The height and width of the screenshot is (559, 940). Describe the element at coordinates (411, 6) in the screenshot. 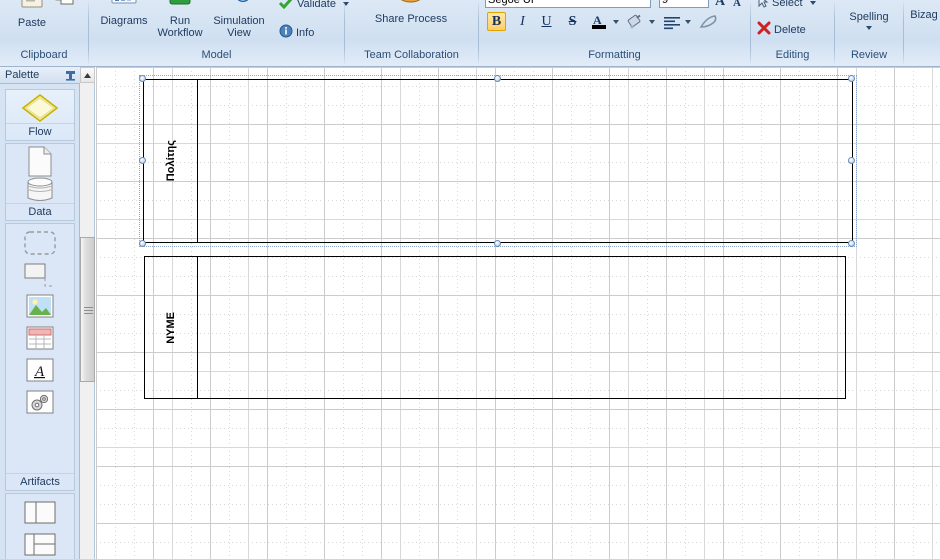

I see `share-process-icon` at that location.